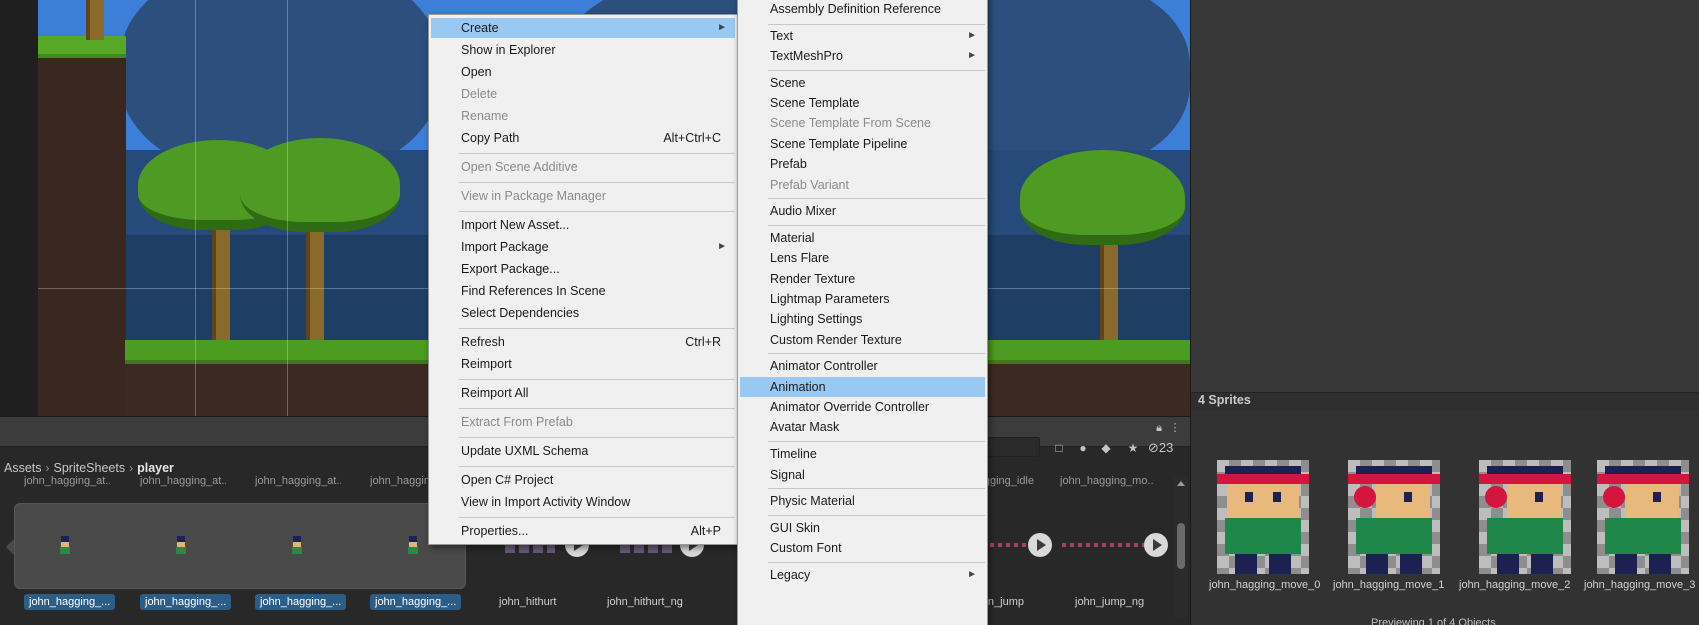 Image resolution: width=1699 pixels, height=625 pixels. Describe the element at coordinates (862, 387) in the screenshot. I see `menu-item-animation: Animation` at that location.